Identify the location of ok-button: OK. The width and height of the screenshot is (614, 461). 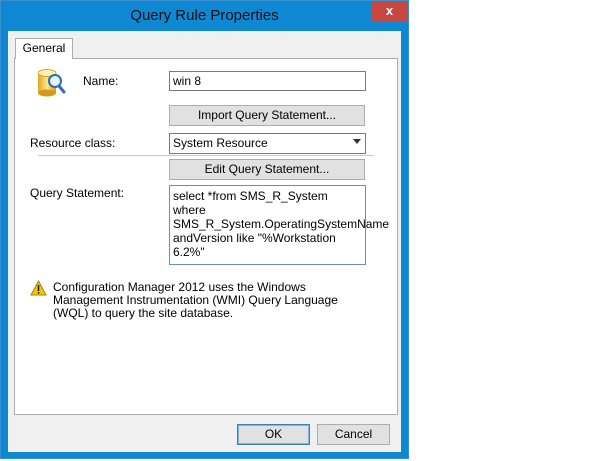
(273, 434).